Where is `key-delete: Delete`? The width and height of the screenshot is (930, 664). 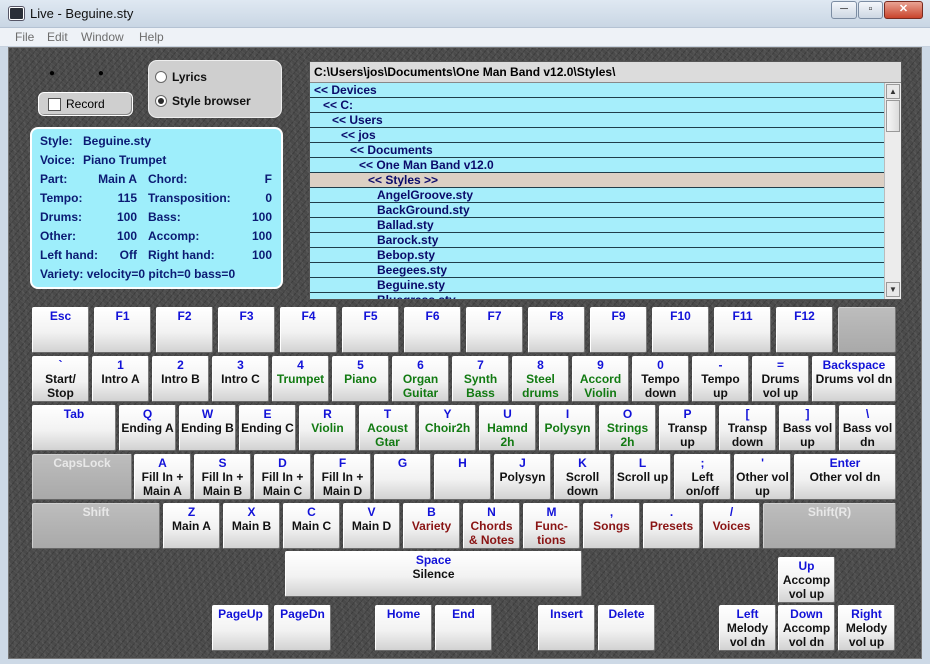 key-delete: Delete is located at coordinates (626, 628).